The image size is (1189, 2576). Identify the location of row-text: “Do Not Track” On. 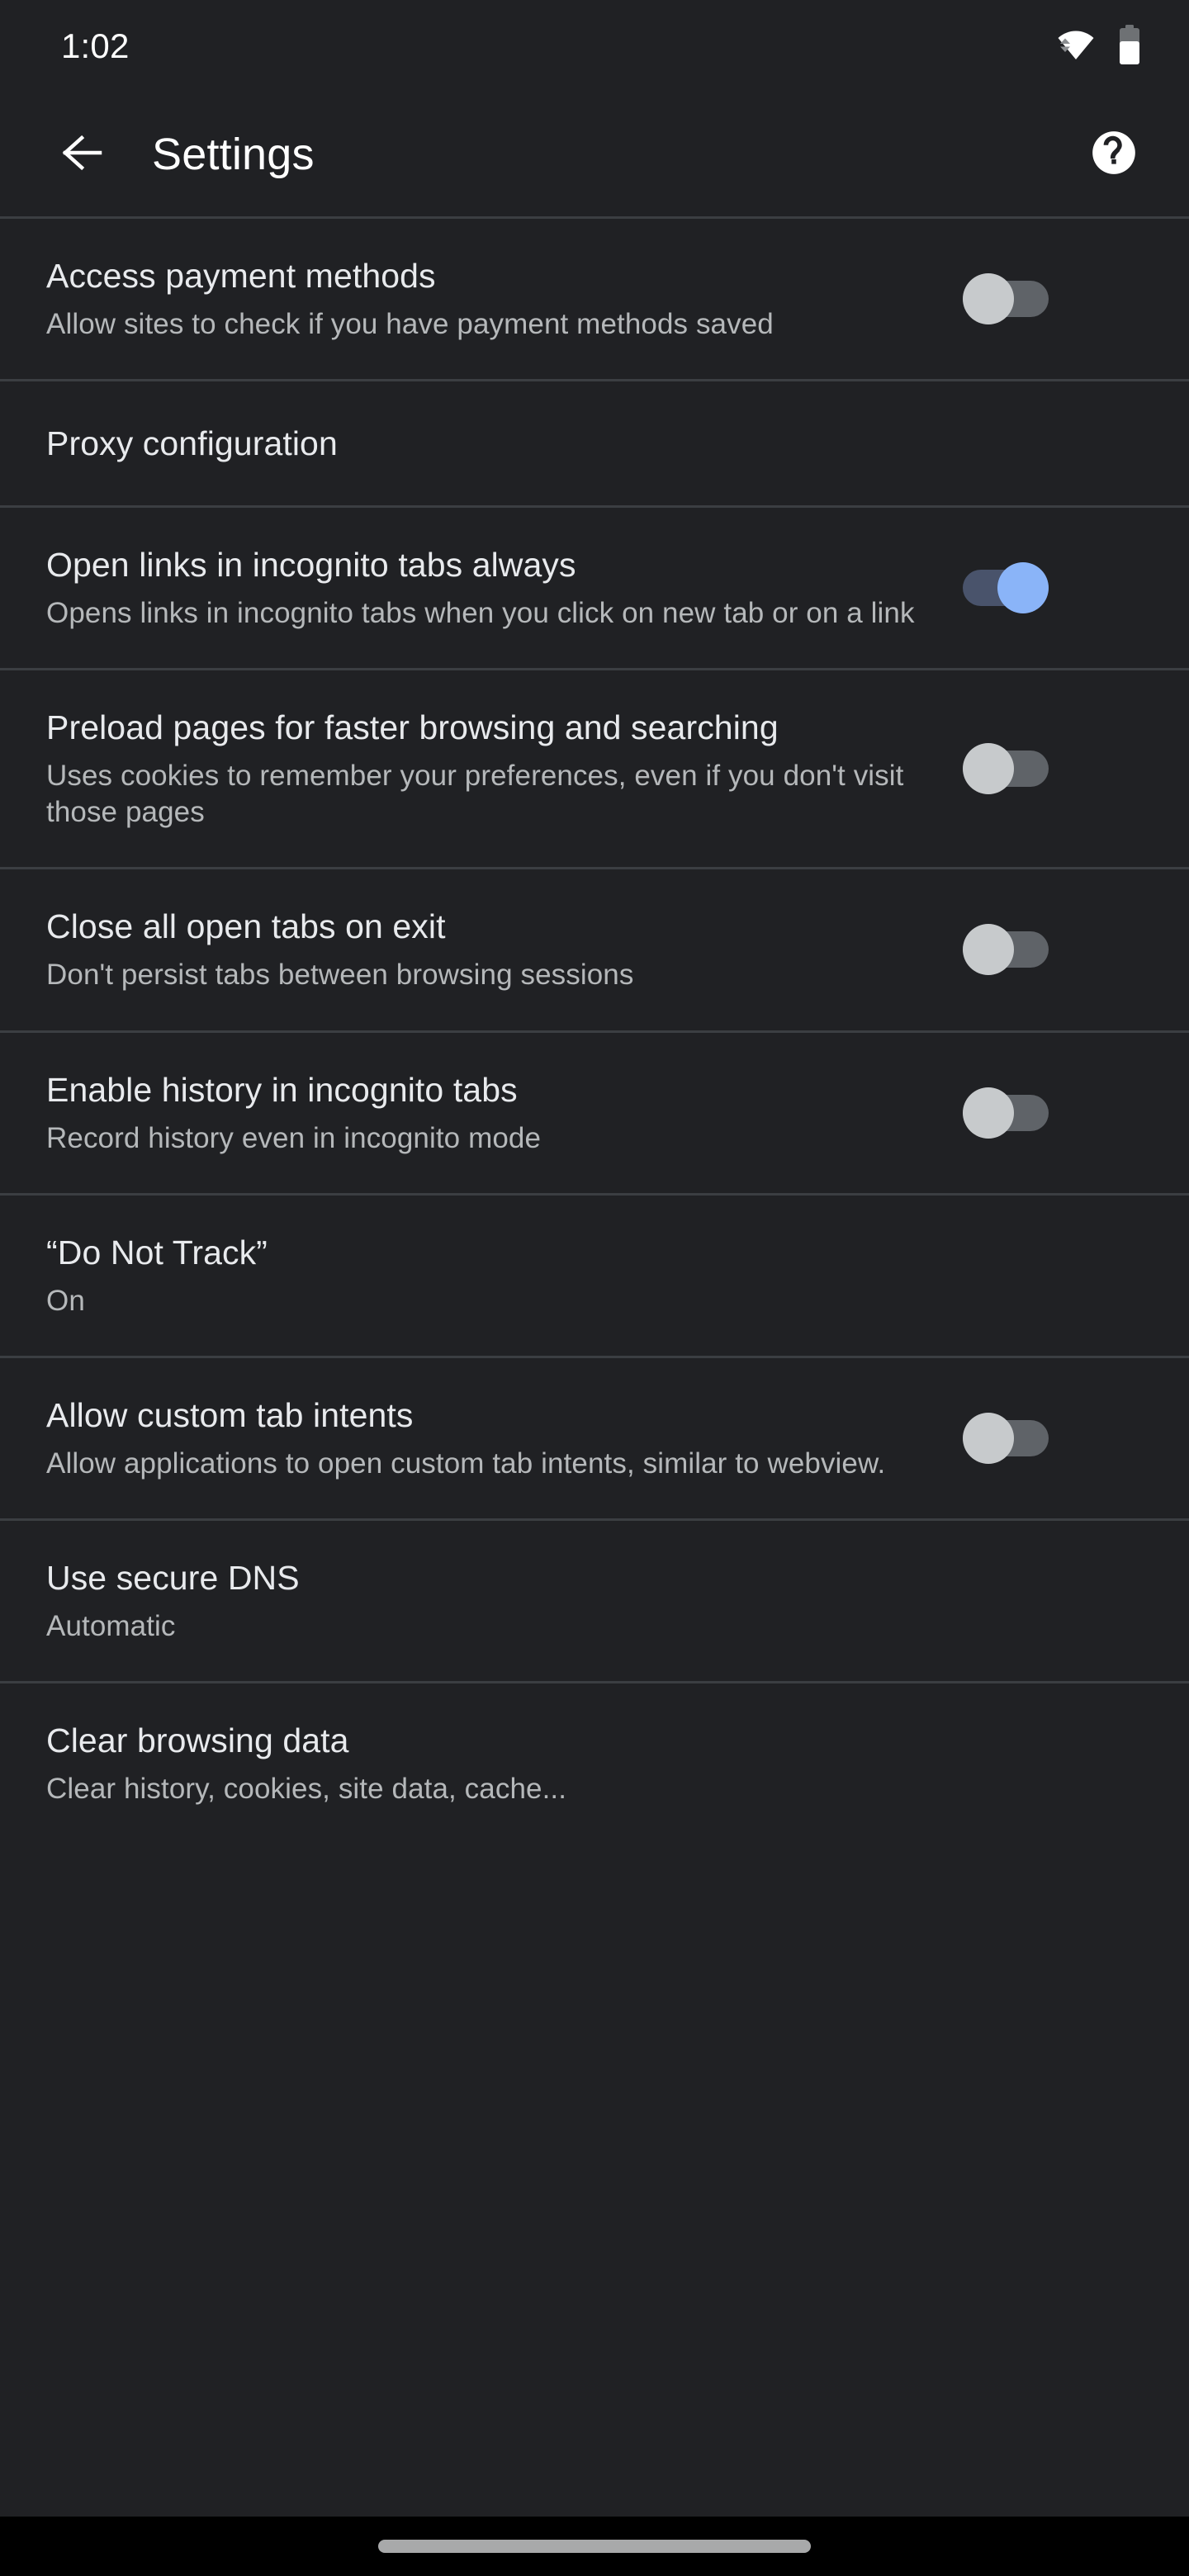
(504, 1275).